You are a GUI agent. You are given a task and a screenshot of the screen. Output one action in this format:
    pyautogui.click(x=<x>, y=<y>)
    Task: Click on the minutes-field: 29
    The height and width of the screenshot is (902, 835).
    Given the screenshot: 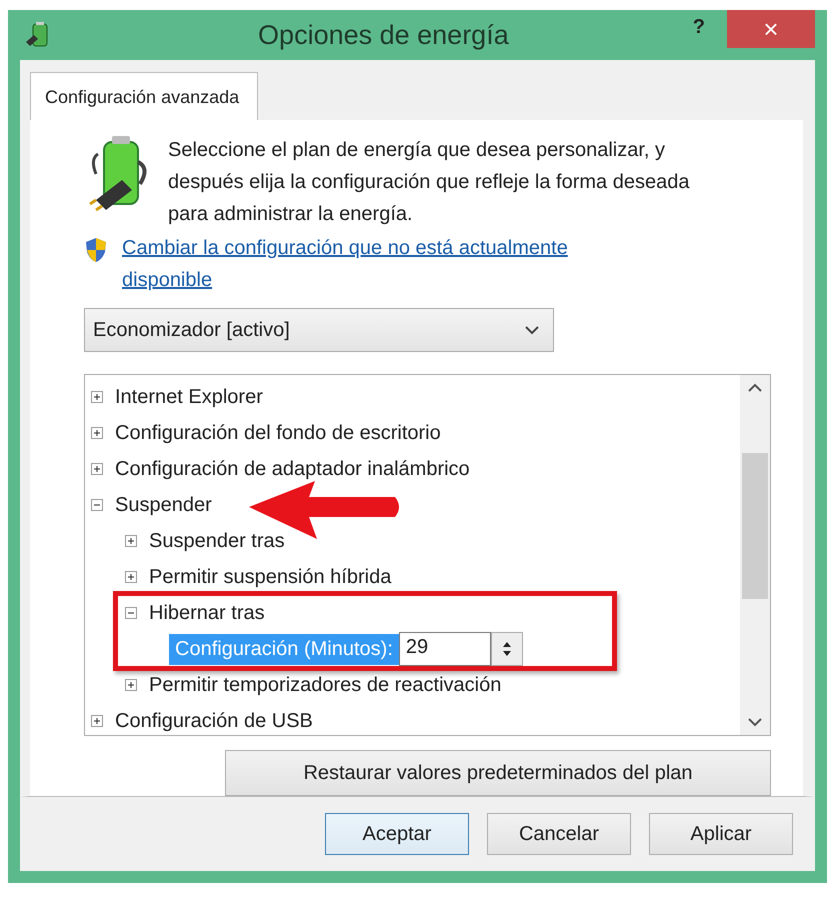 What is the action you would take?
    pyautogui.click(x=444, y=649)
    